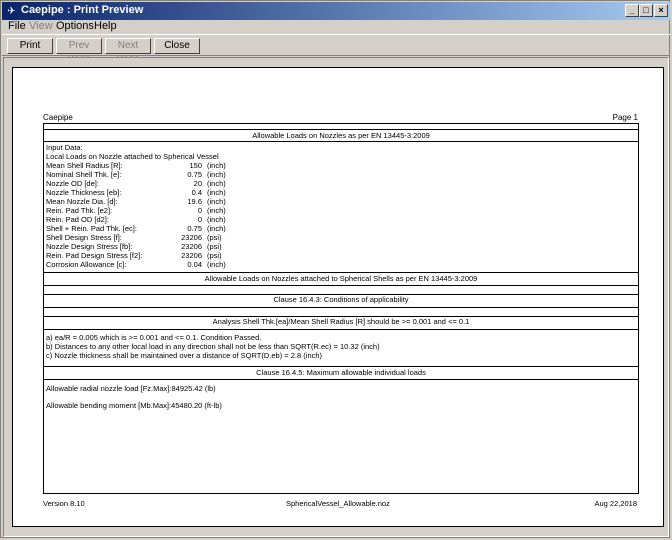 This screenshot has width=672, height=540. I want to click on title-bar: ✈ Caepipe : Print Preview _ □ ×, so click(336, 11).